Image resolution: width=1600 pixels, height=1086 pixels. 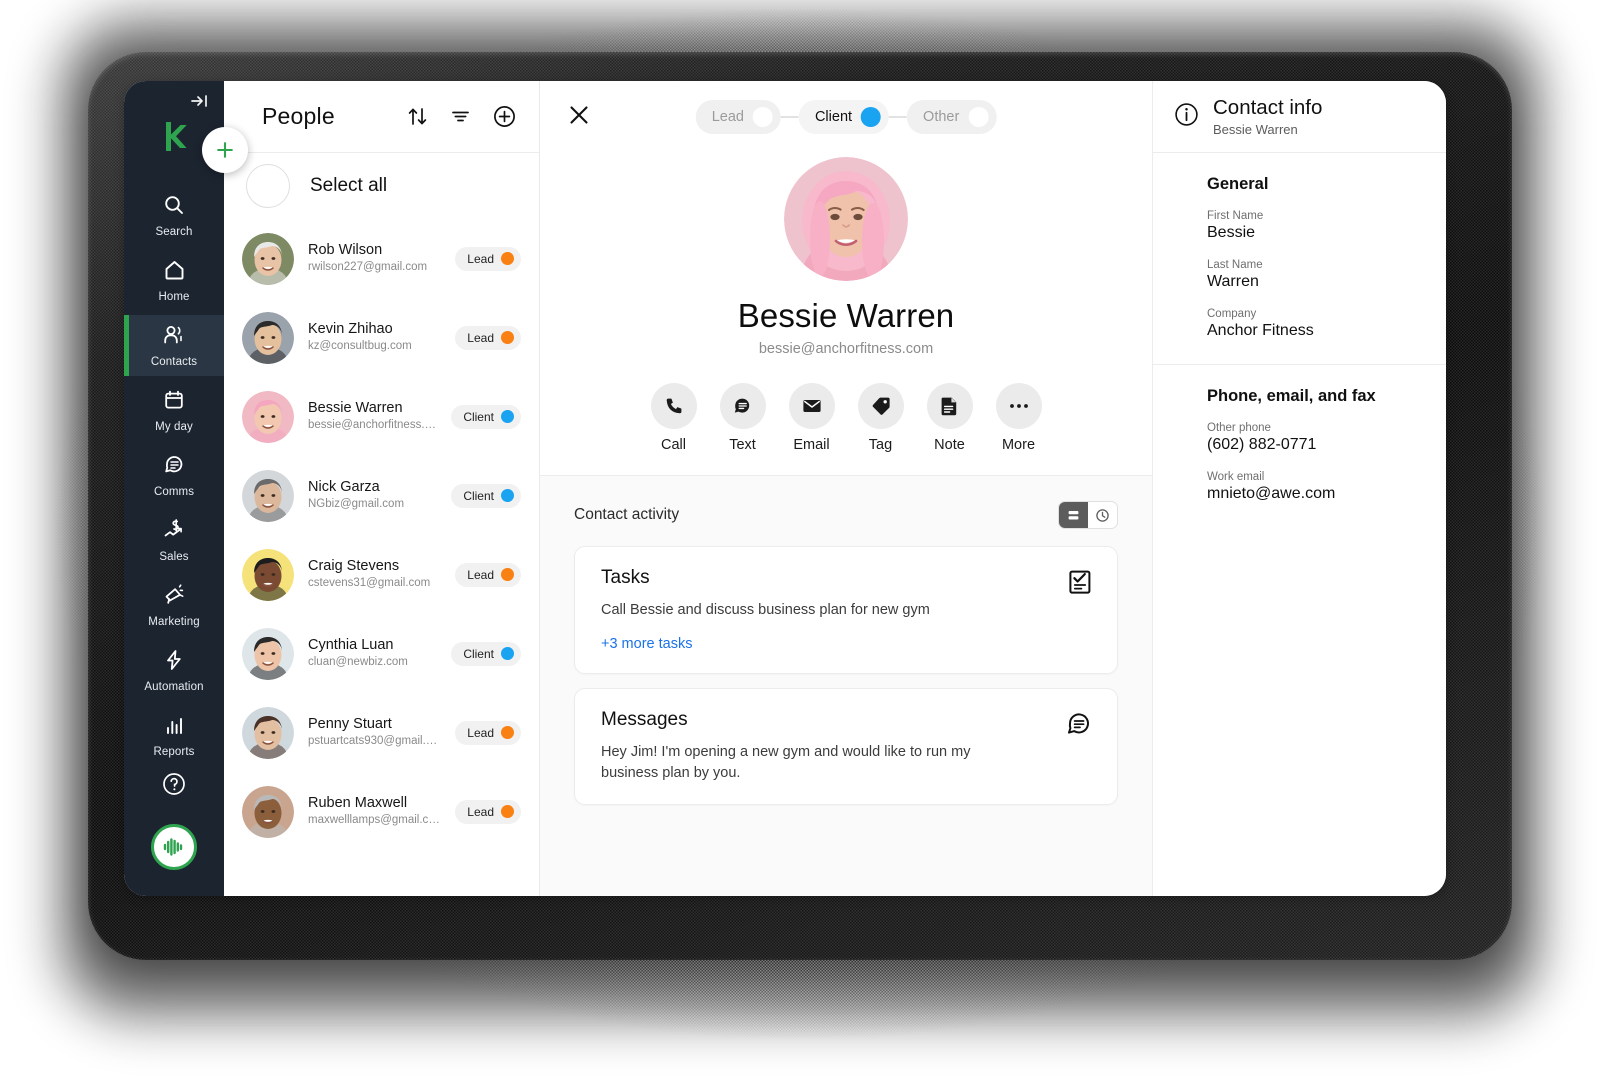 I want to click on info-field: Company Anchor Fitness, so click(x=1316, y=324).